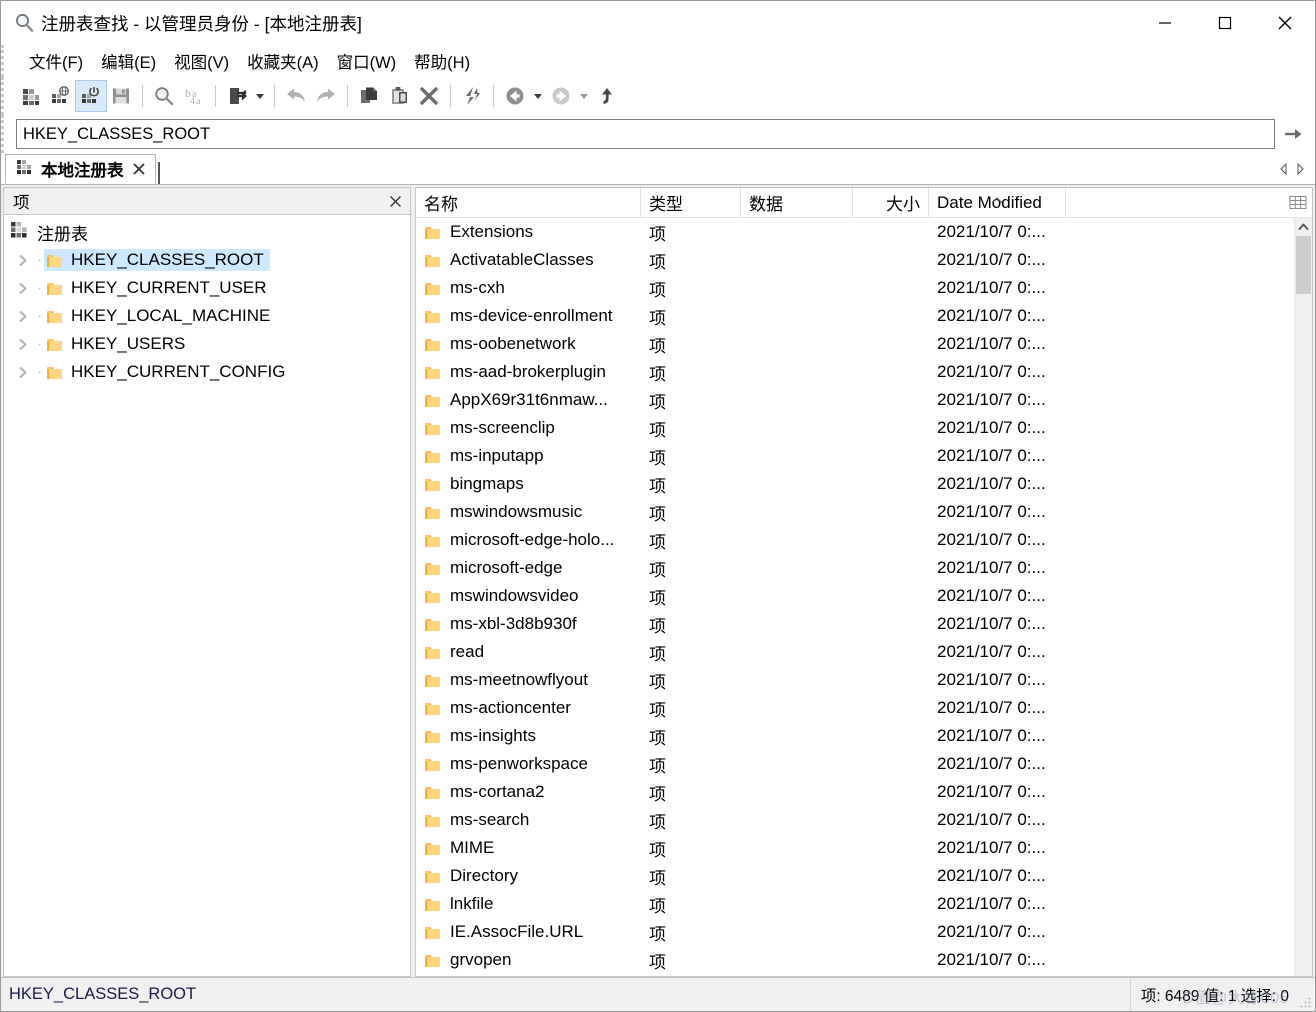  I want to click on column-header-data: 数据, so click(797, 202).